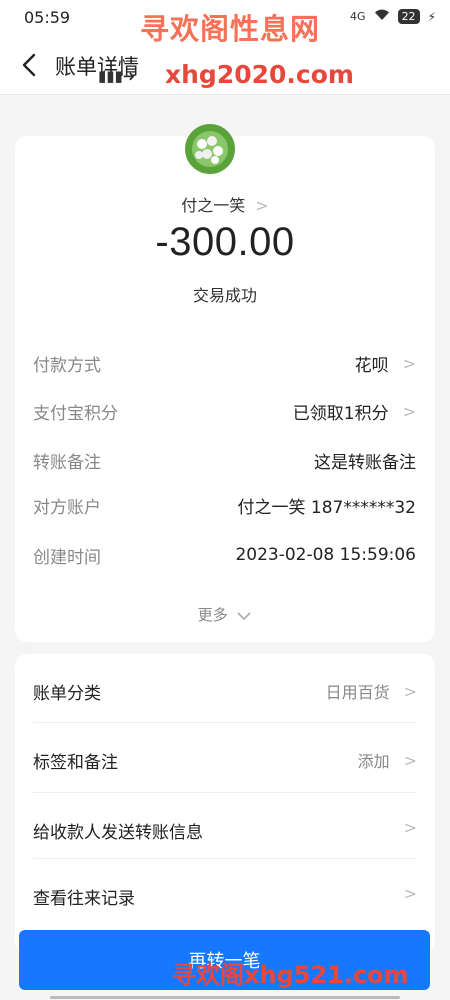 The width and height of the screenshot is (450, 1000). What do you see at coordinates (357, 692) in the screenshot?
I see `menu-value: 日用百货` at bounding box center [357, 692].